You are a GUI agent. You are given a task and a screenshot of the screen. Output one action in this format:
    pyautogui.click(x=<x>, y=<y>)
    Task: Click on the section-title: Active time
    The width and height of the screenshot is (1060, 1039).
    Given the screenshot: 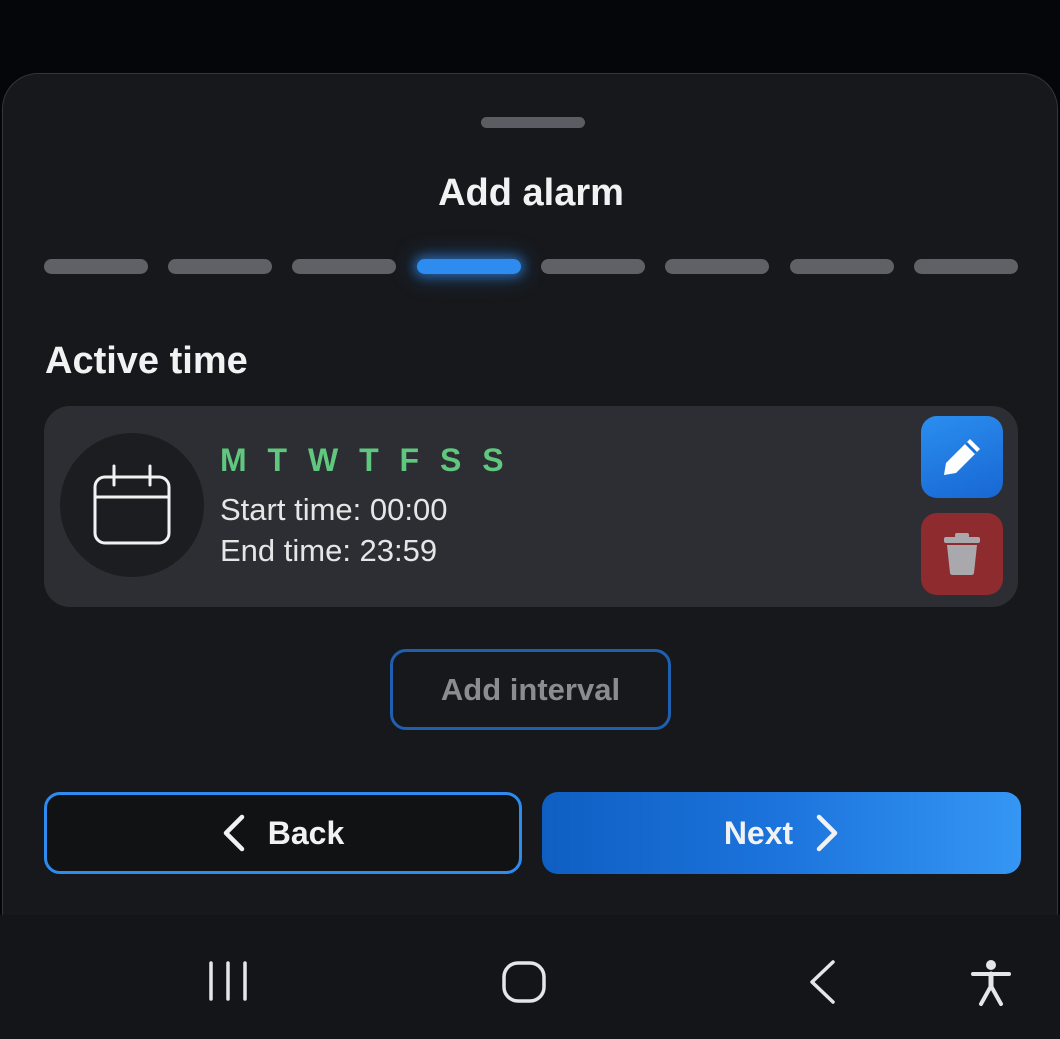 What is the action you would take?
    pyautogui.click(x=146, y=361)
    